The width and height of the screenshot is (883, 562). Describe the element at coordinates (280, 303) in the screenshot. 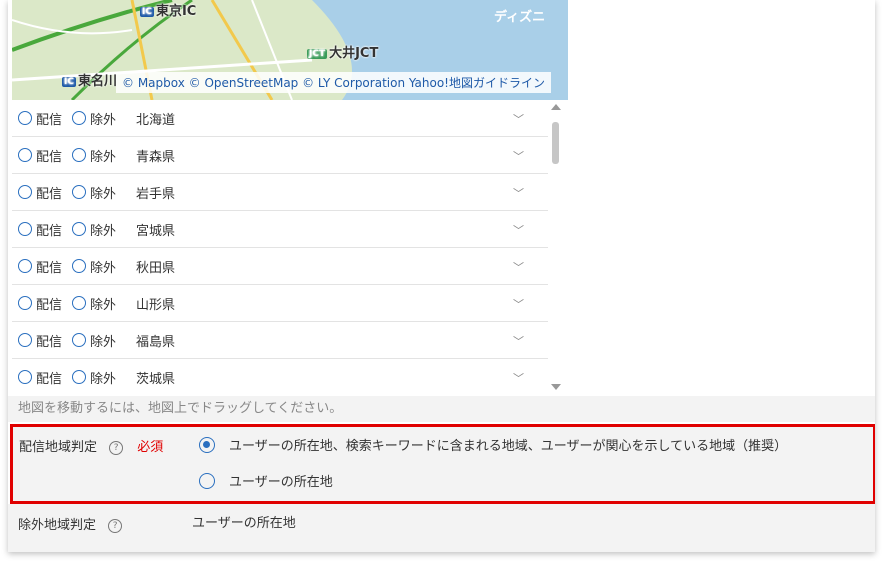

I see `prefecture-row: 配信 除外 山形県 ﹀` at that location.